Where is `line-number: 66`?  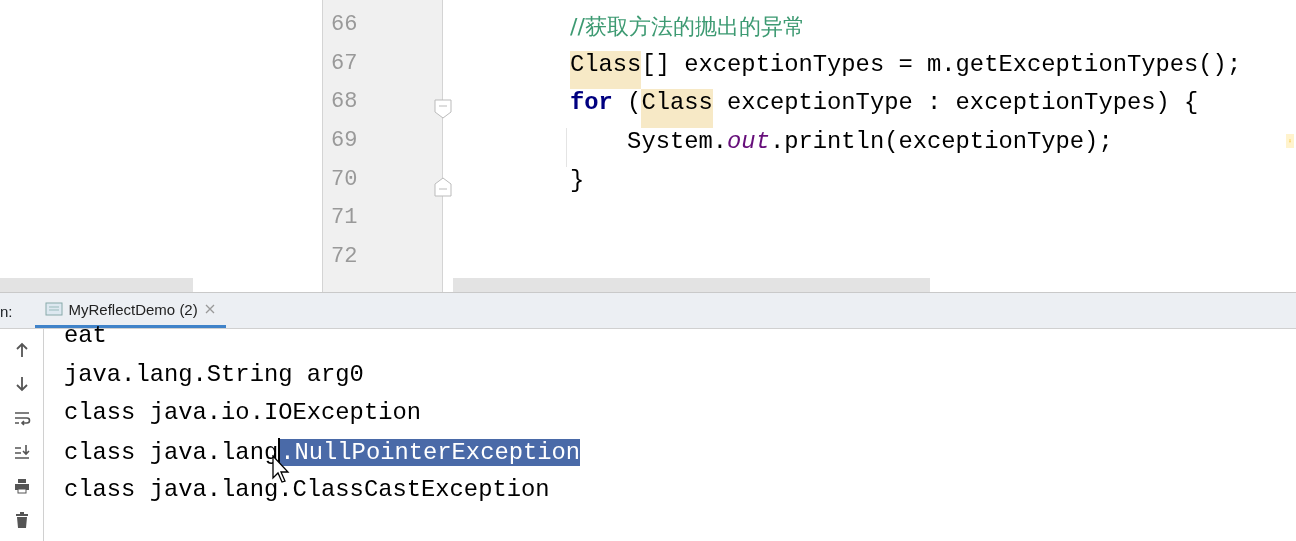 line-number: 66 is located at coordinates (344, 24).